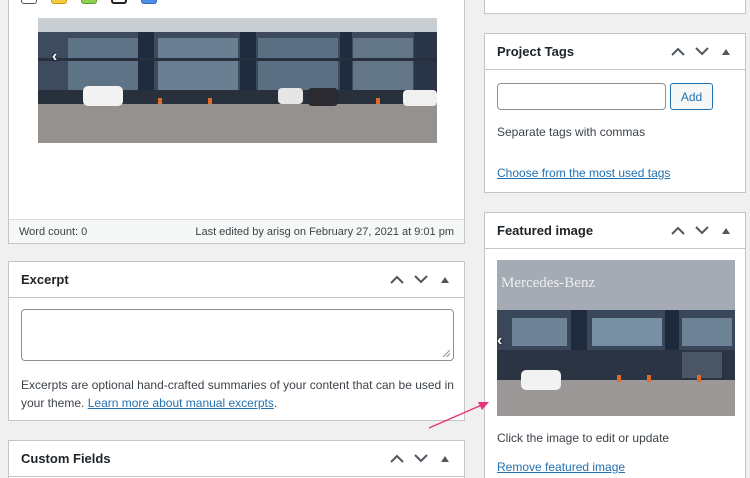 This screenshot has width=750, height=478. I want to click on most-used-tags-link: Choose from the most used tags, so click(583, 173).